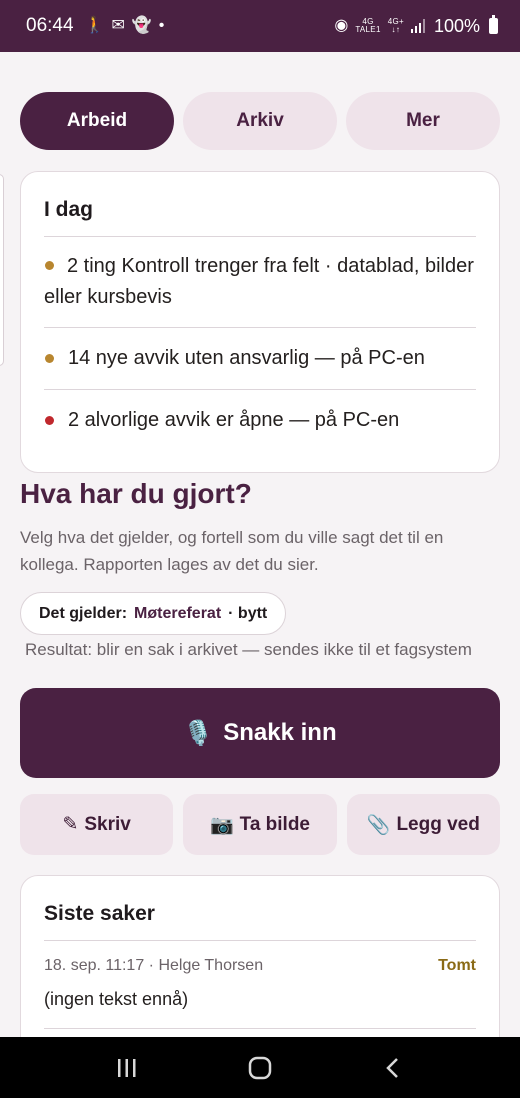 The width and height of the screenshot is (520, 1098). Describe the element at coordinates (260, 26) in the screenshot. I see `status-bar: 06:44 🚶 ✉ 👻 • ◉ 4G TALE1 4G+ ↓↑ 100%` at that location.